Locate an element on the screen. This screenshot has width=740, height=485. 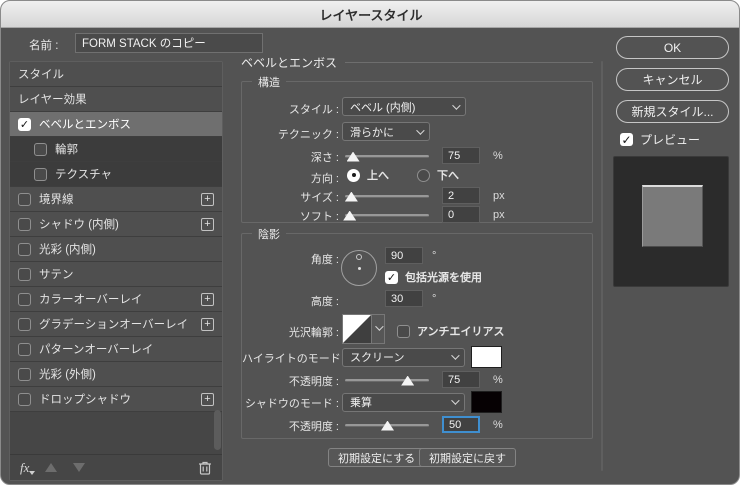
gloss-contour-label: 光沢輪郭 : is located at coordinates (313, 333).